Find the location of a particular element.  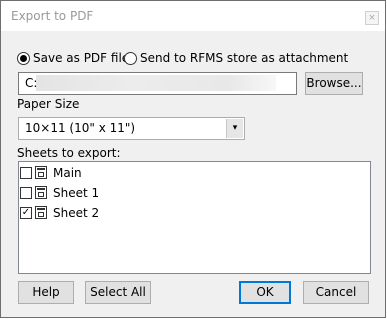

radio-selected-dot is located at coordinates (23, 58).